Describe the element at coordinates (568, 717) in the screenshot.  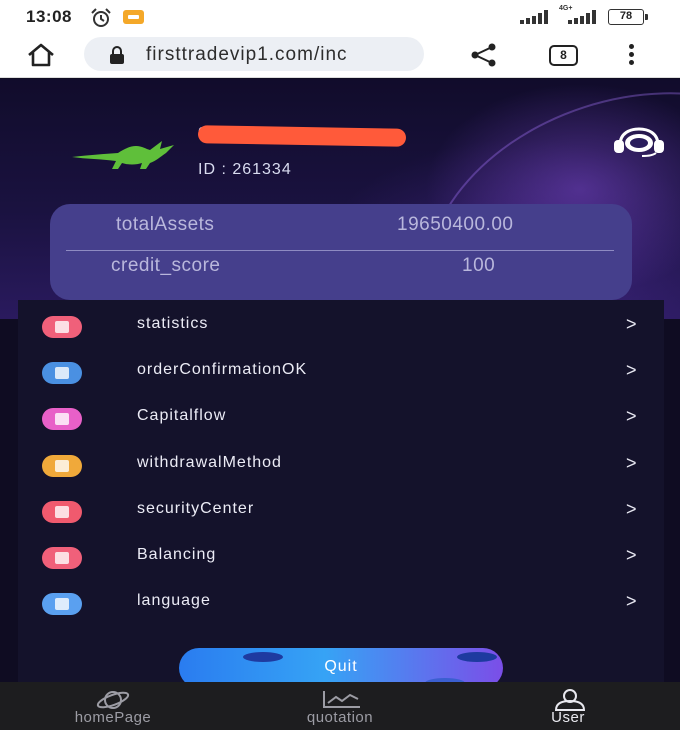
I see `nav-user-label: User` at that location.